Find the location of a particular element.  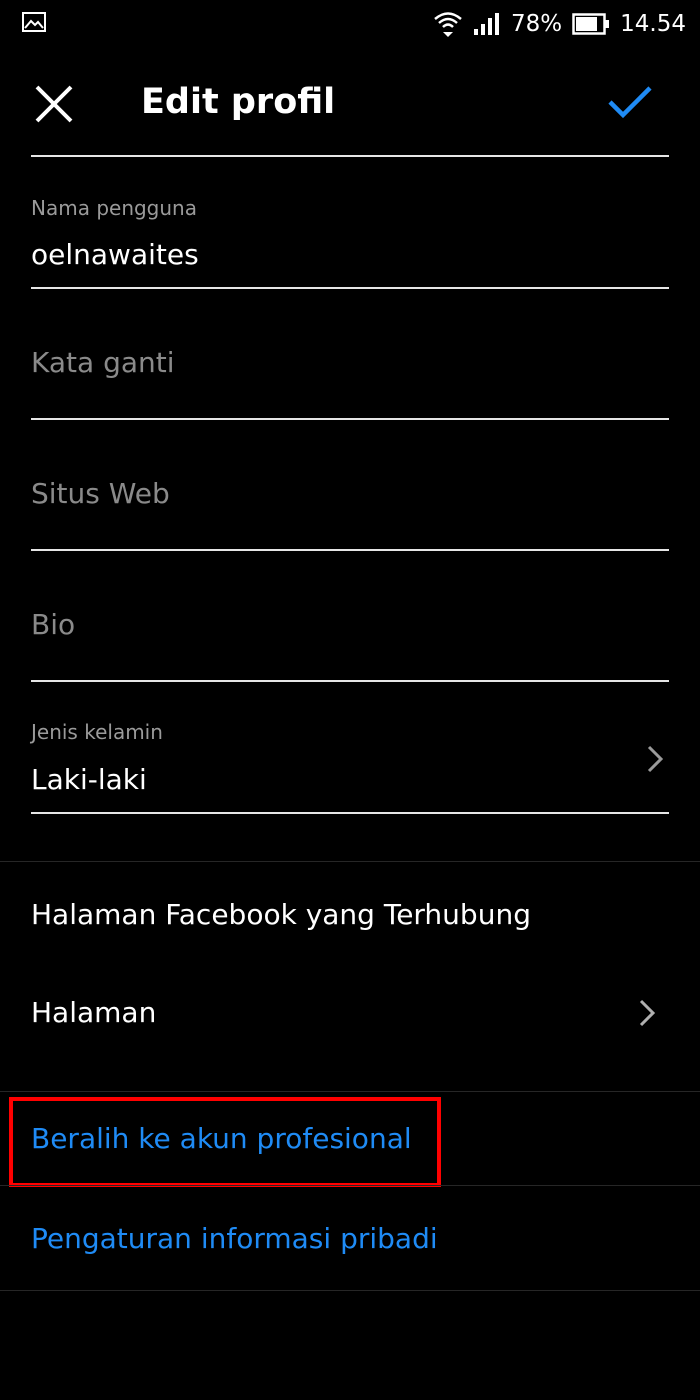

gender-value: Laki-laki is located at coordinates (89, 779).